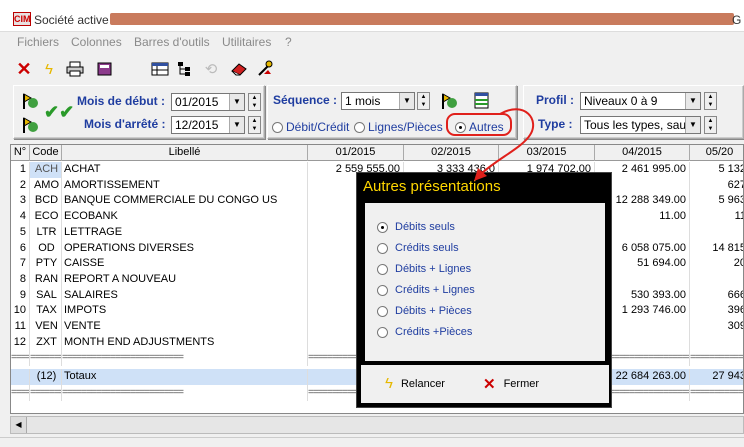 The width and height of the screenshot is (744, 447). What do you see at coordinates (185, 232) in the screenshot?
I see `cell-label: LETTRAGE` at bounding box center [185, 232].